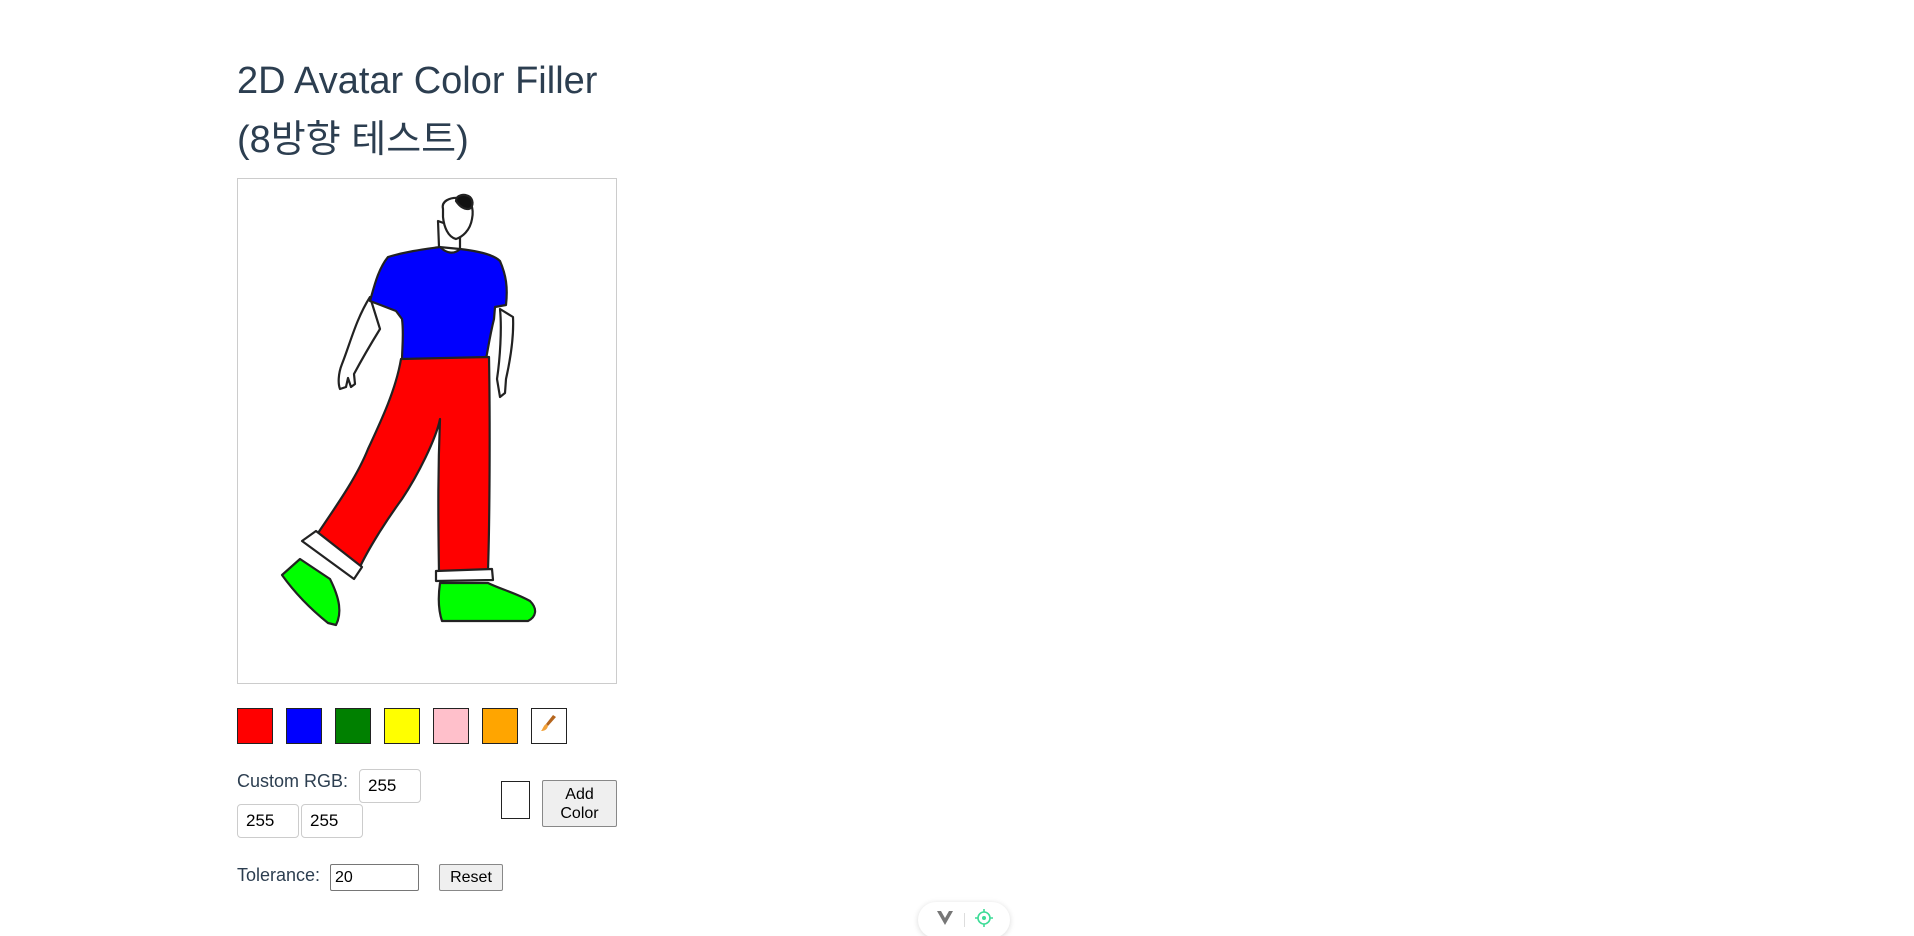 Image resolution: width=1914 pixels, height=936 pixels. What do you see at coordinates (464, 575) in the screenshot?
I see `right-cuff` at bounding box center [464, 575].